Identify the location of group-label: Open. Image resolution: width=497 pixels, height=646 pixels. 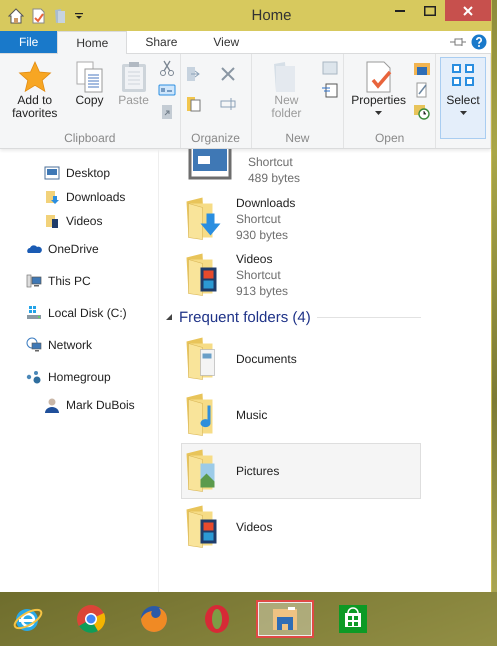
(390, 138).